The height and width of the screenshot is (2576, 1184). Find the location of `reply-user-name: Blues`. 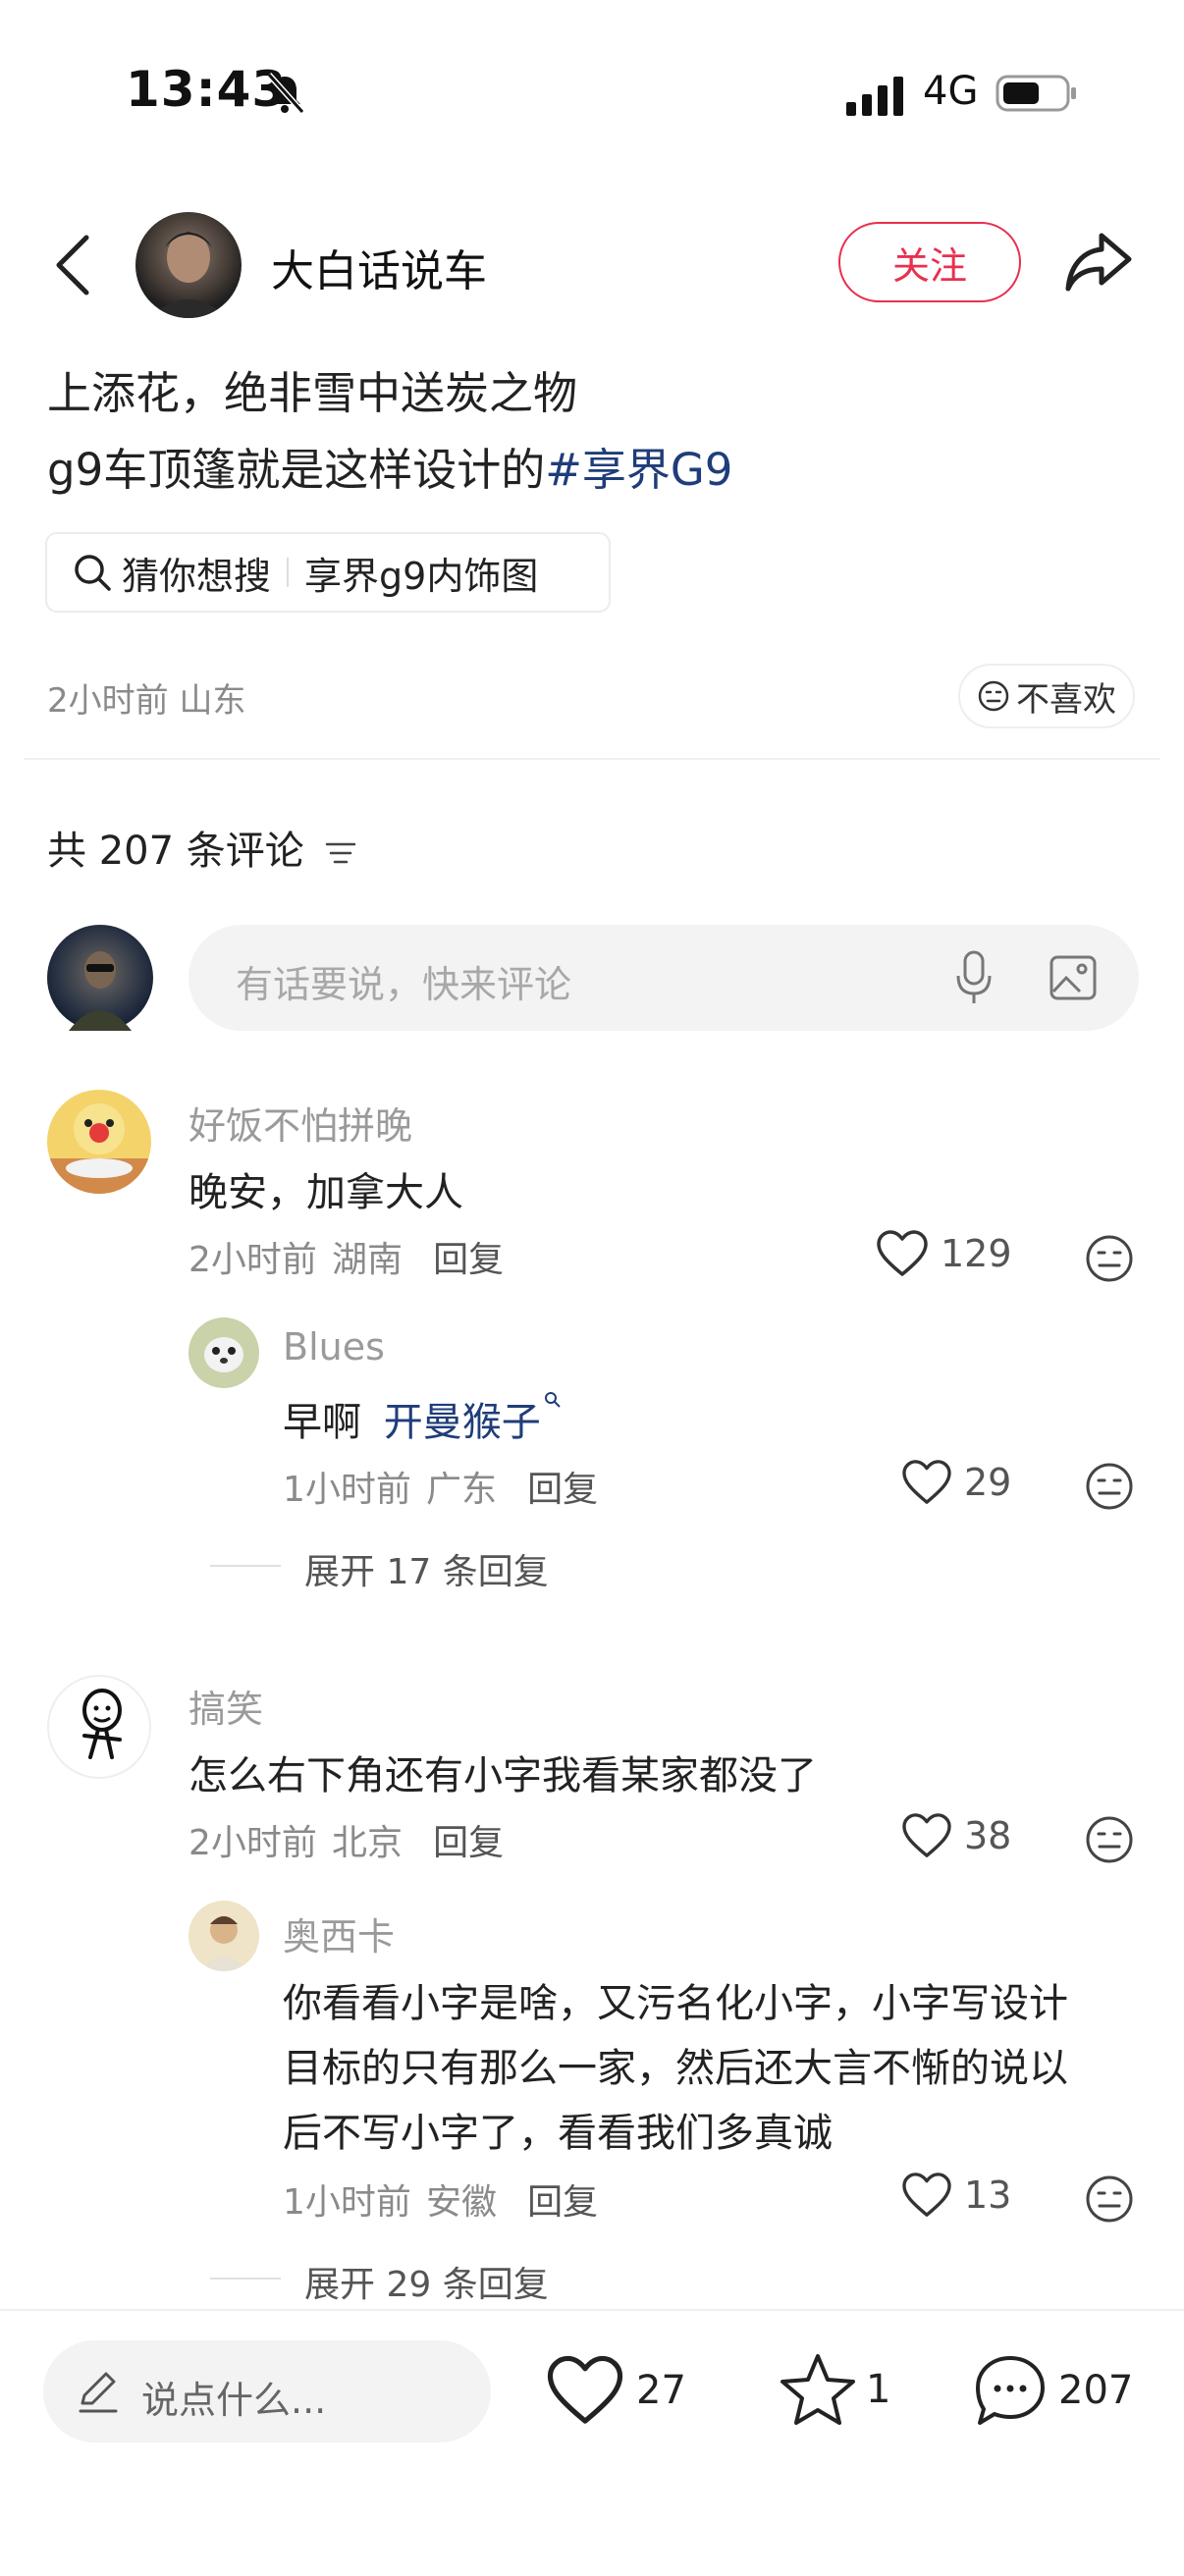

reply-user-name: Blues is located at coordinates (334, 1346).